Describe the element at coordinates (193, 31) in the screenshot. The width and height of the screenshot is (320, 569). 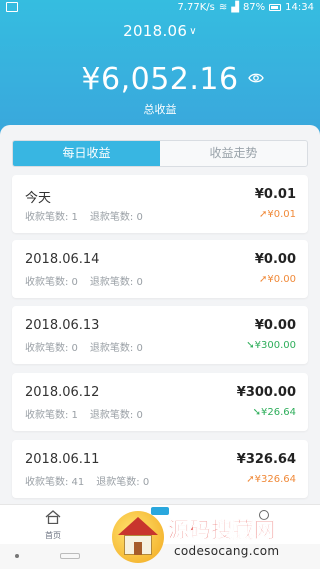
I see `chevron-down-icon: ∨` at that location.